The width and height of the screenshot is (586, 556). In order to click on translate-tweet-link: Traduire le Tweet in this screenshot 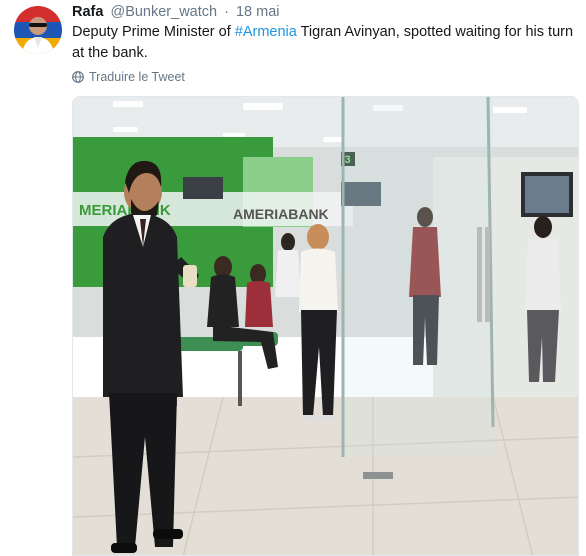, I will do `click(128, 77)`.